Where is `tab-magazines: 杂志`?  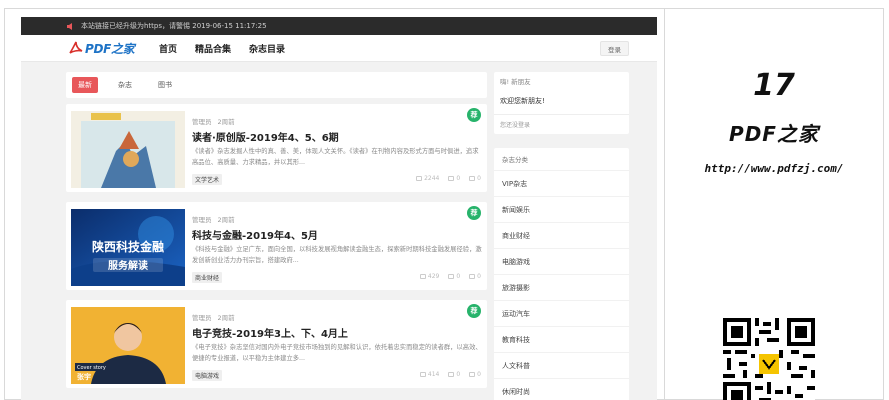
tab-magazines: 杂志 is located at coordinates (125, 85).